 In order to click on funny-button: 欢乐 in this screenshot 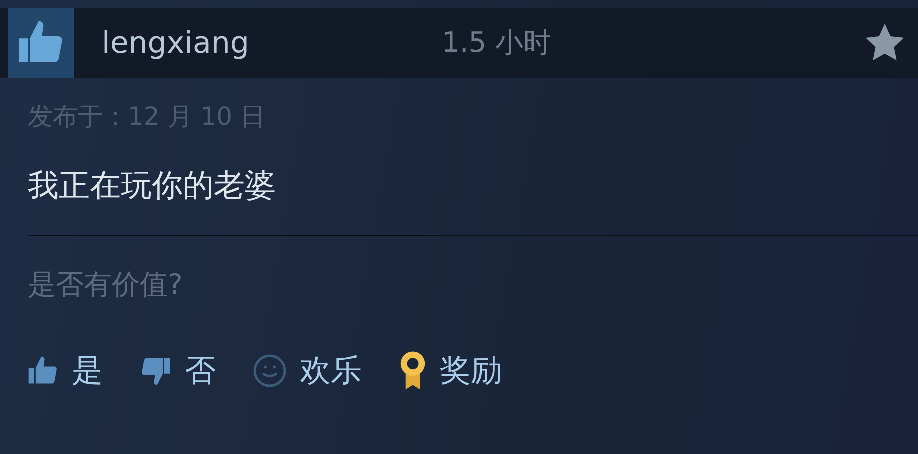, I will do `click(307, 371)`.